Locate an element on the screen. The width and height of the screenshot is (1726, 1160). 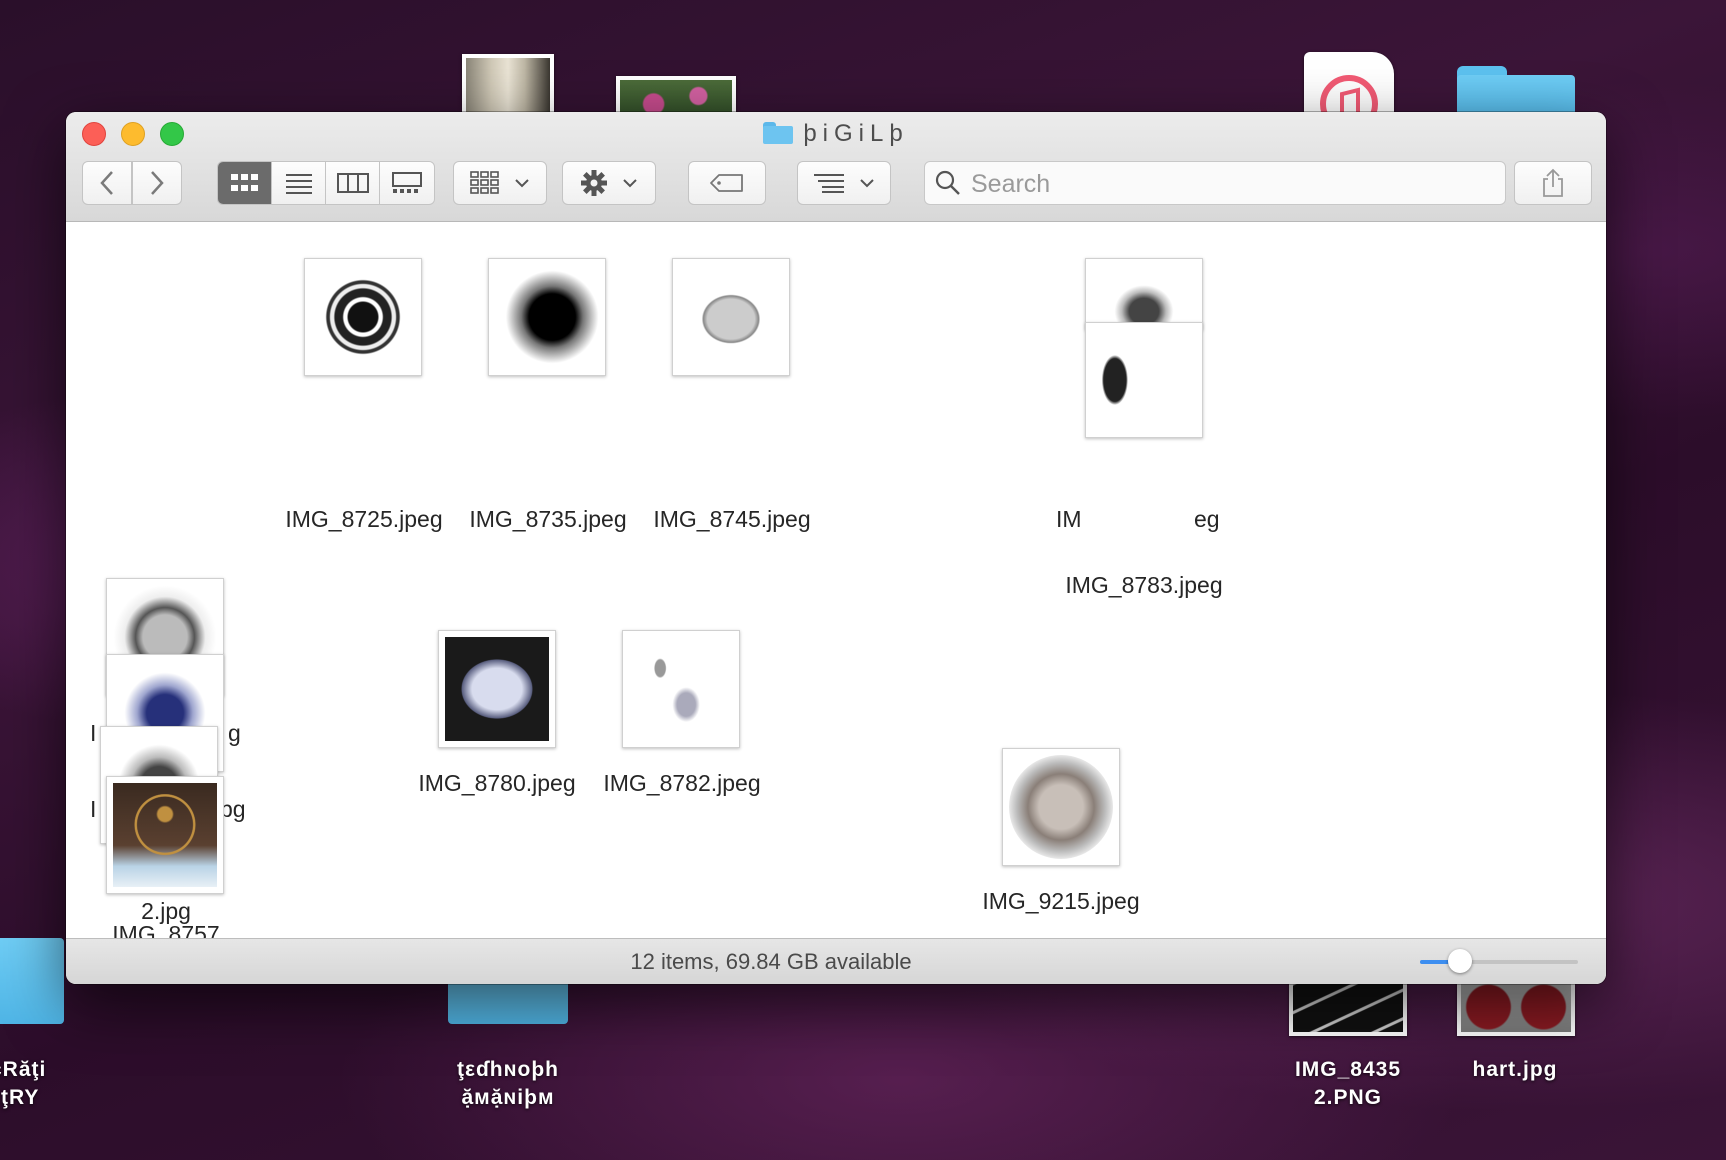
list-view-icon is located at coordinates (298, 184).